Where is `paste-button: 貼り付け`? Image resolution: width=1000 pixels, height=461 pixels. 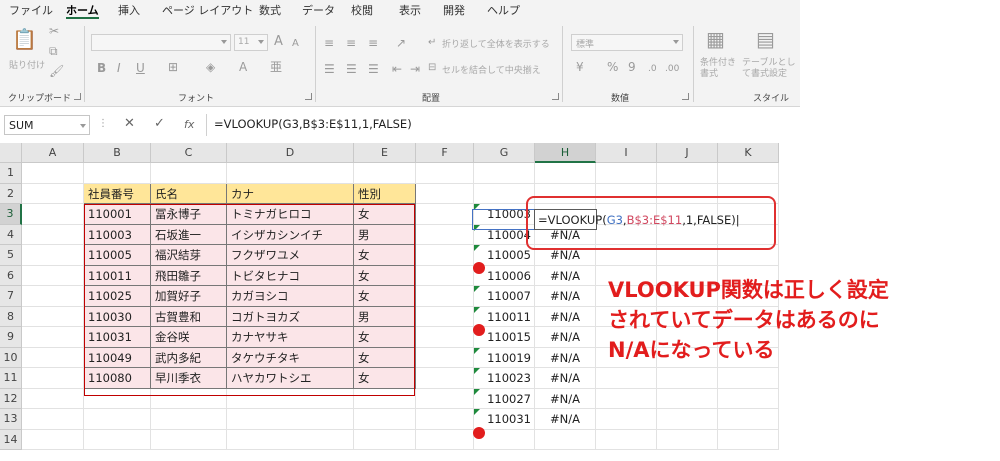 paste-button: 貼り付け is located at coordinates (27, 64).